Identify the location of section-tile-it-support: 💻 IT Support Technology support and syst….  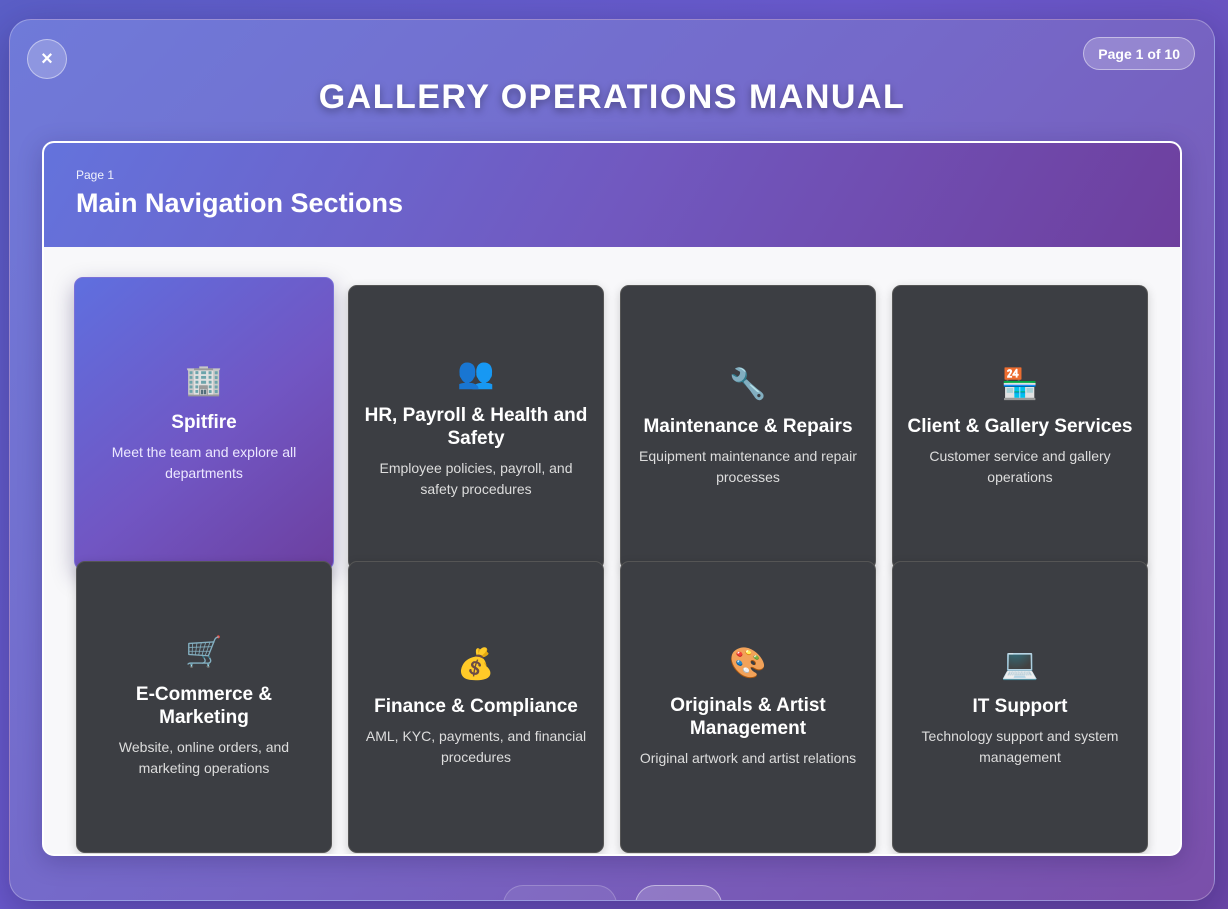
(1020, 707).